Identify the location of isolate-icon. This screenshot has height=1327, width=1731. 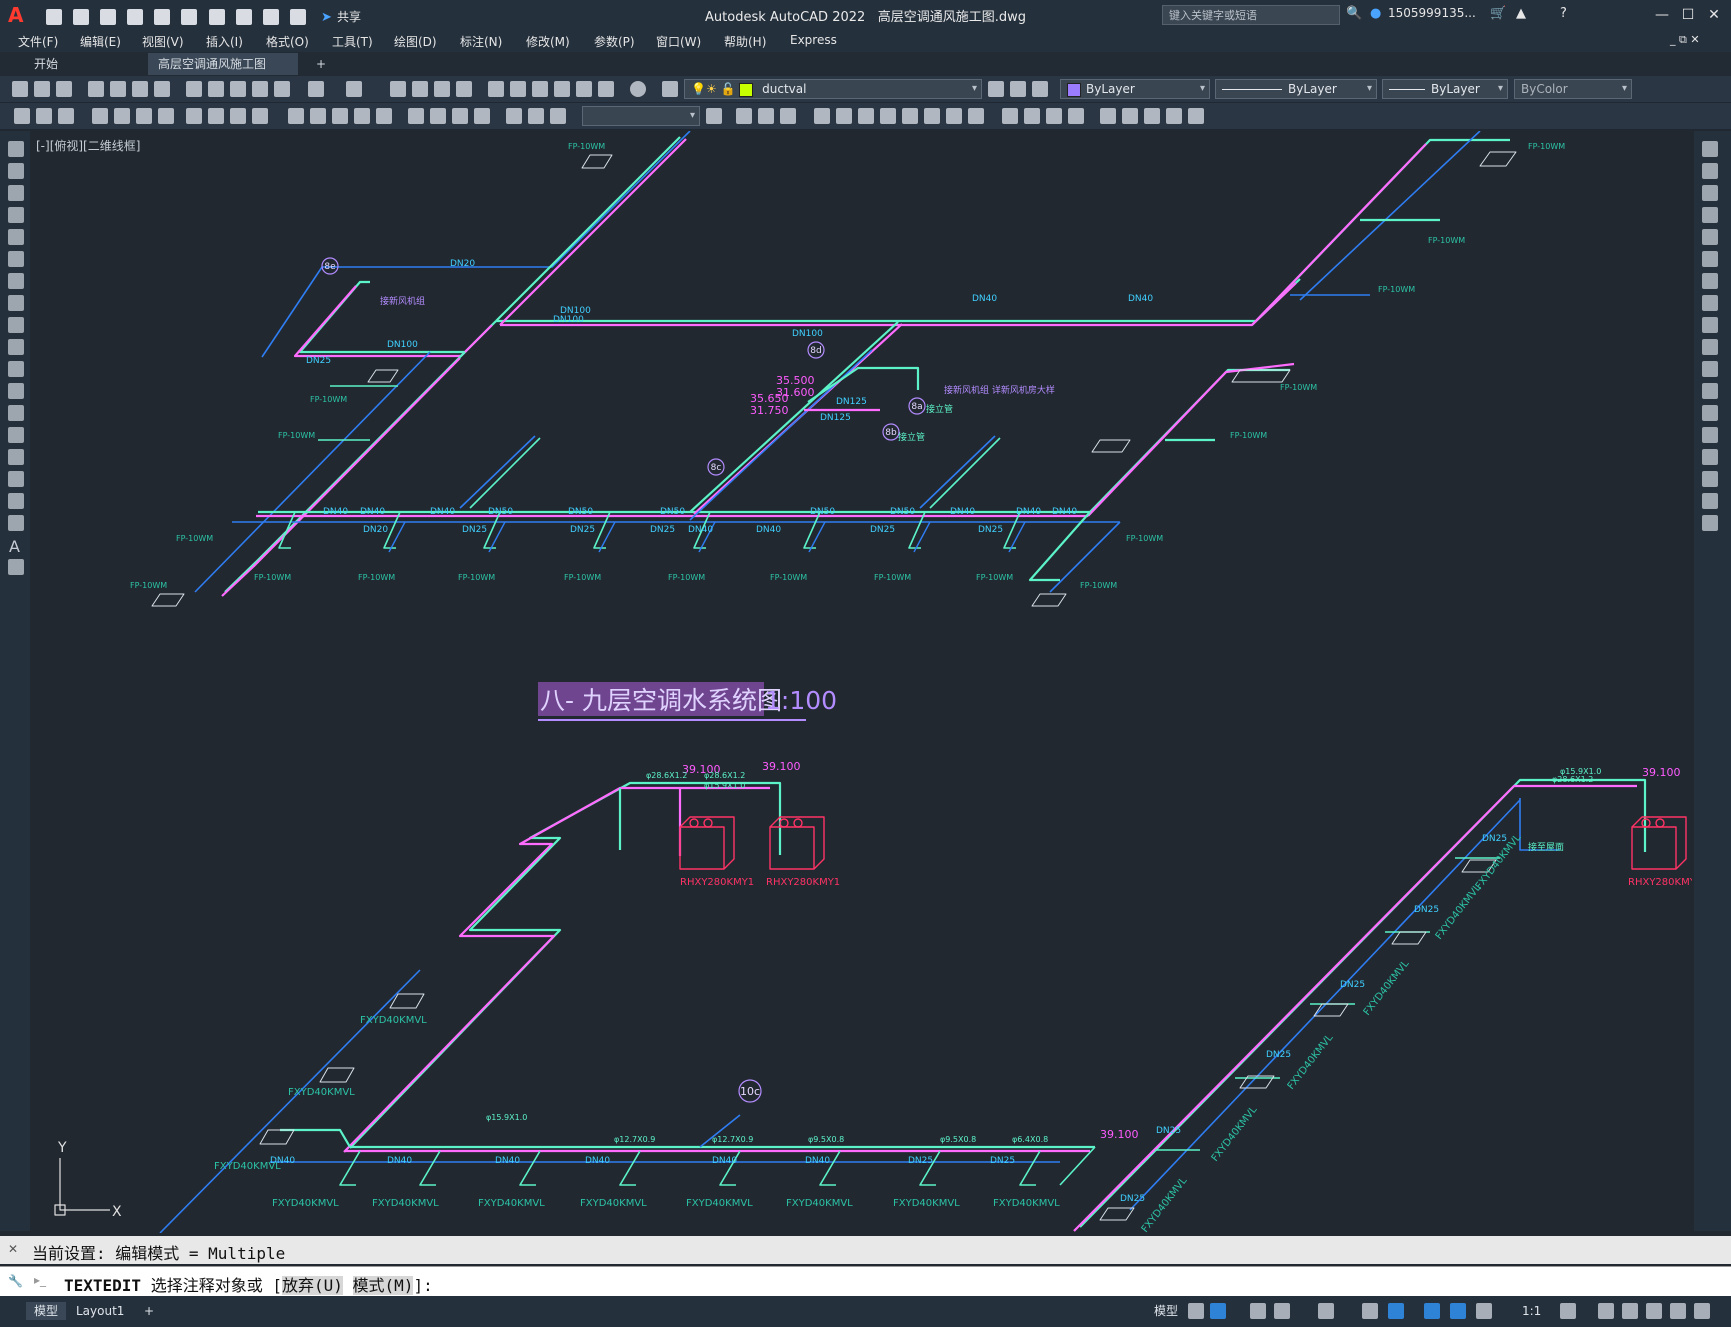
(1654, 1311).